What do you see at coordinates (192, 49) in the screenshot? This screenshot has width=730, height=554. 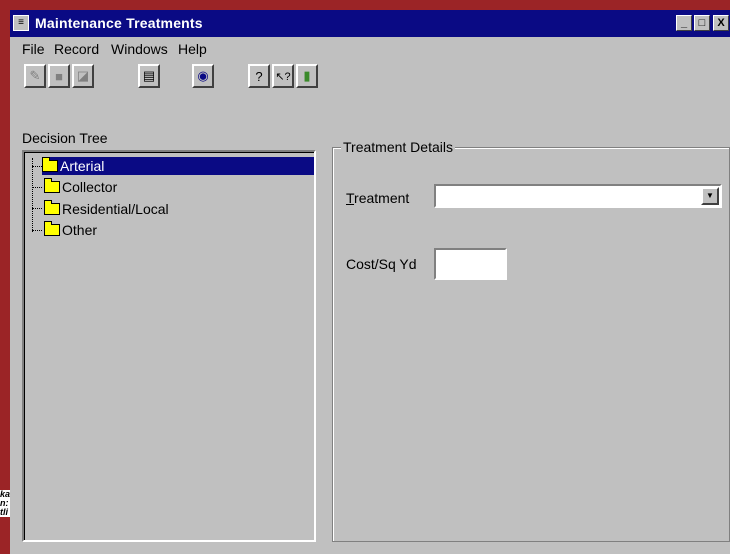 I see `menu-help: Help` at bounding box center [192, 49].